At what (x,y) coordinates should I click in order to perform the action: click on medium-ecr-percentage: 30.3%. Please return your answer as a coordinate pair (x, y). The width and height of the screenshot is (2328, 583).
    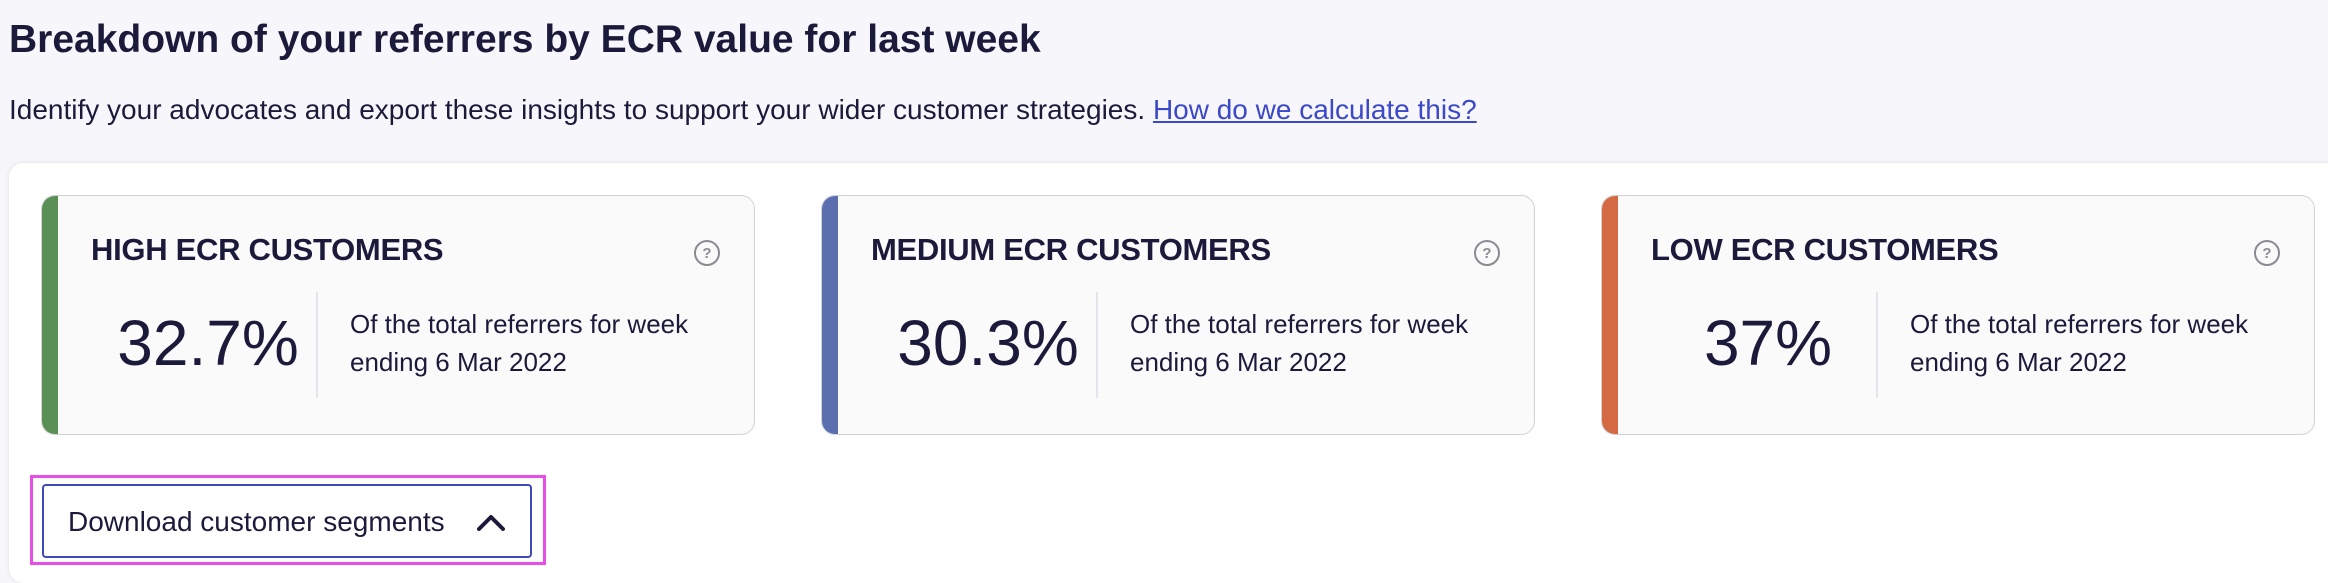
    Looking at the image, I should click on (988, 343).